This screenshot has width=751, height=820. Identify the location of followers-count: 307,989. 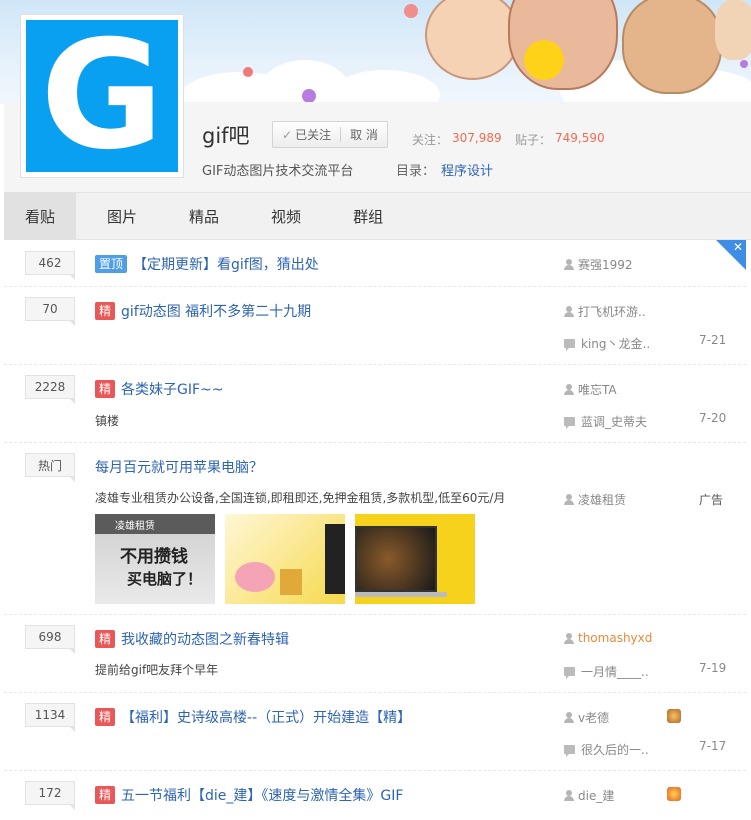
(477, 138).